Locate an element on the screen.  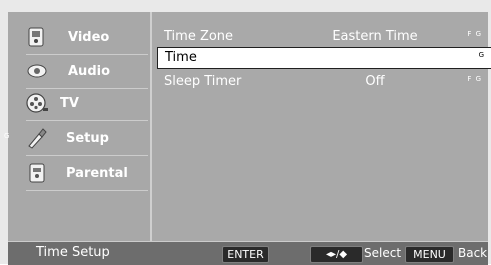
enter-button: ENTER is located at coordinates (245, 254).